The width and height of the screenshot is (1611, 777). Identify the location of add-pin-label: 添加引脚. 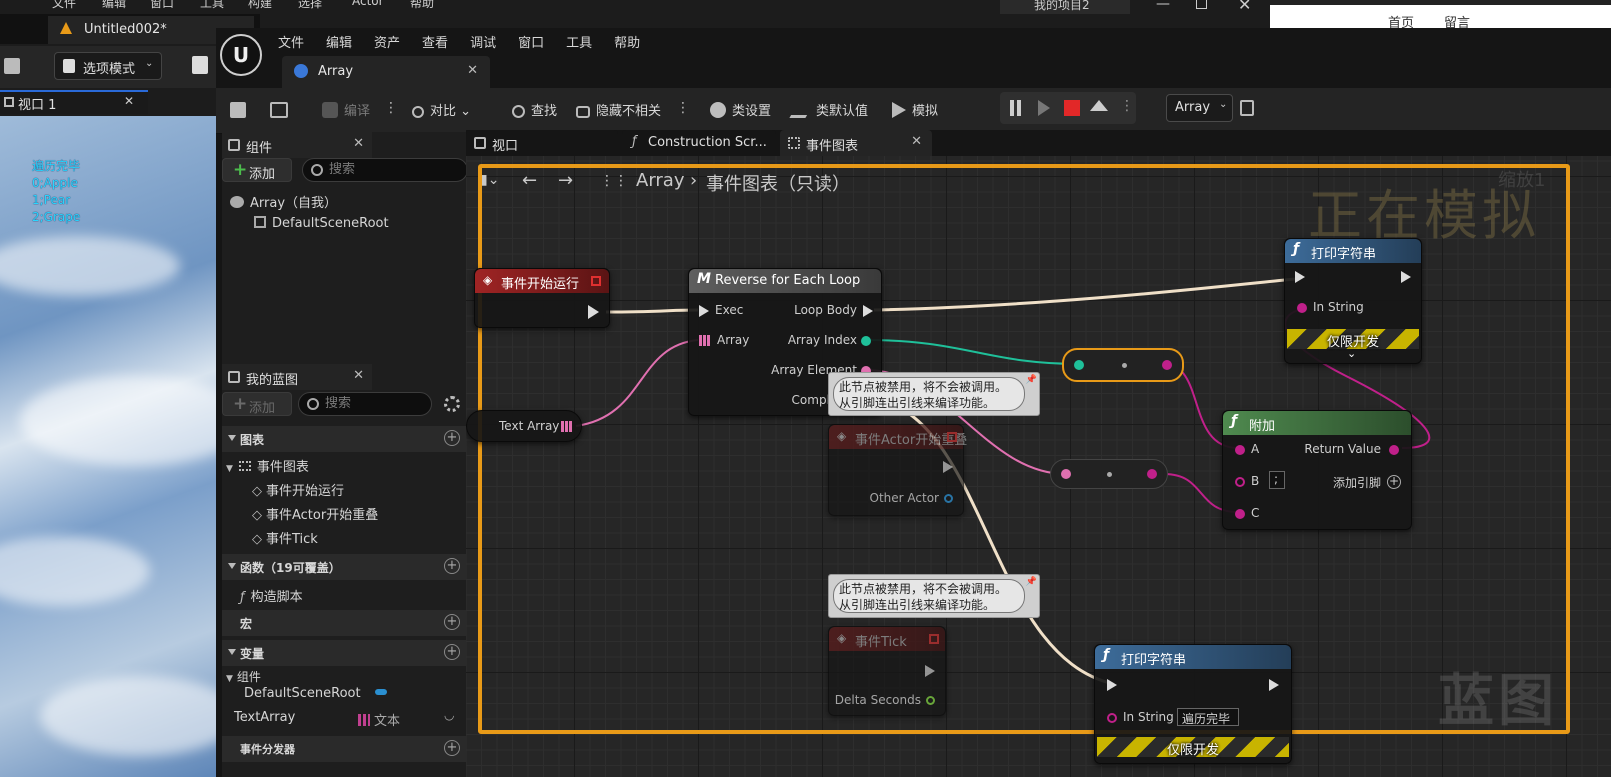
(1357, 482).